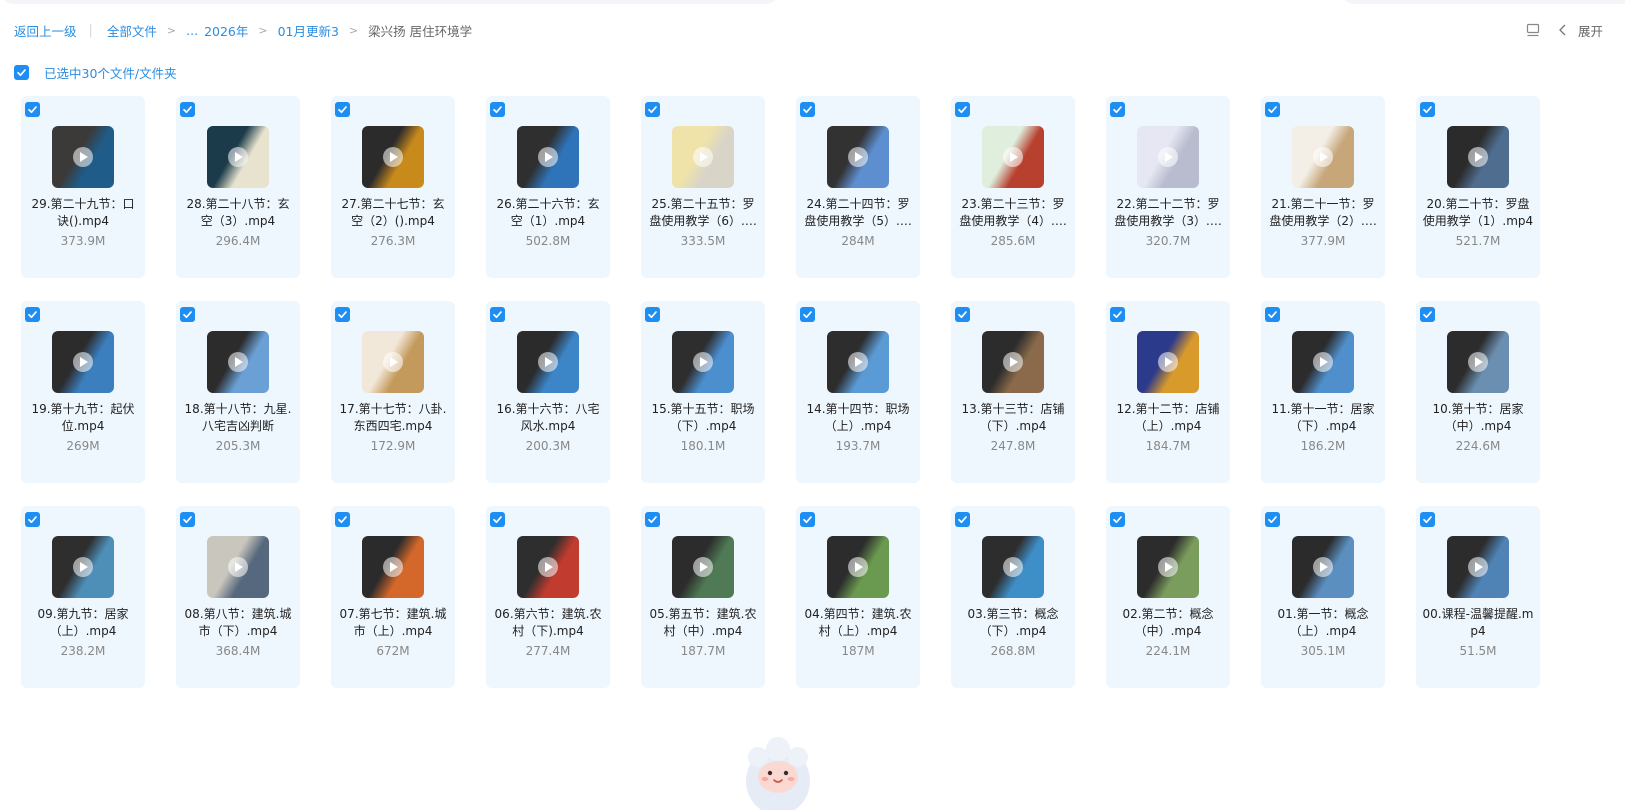 Image resolution: width=1625 pixels, height=810 pixels. I want to click on file-name: 12.第十二节：店铺（上）.mp4, so click(1168, 418).